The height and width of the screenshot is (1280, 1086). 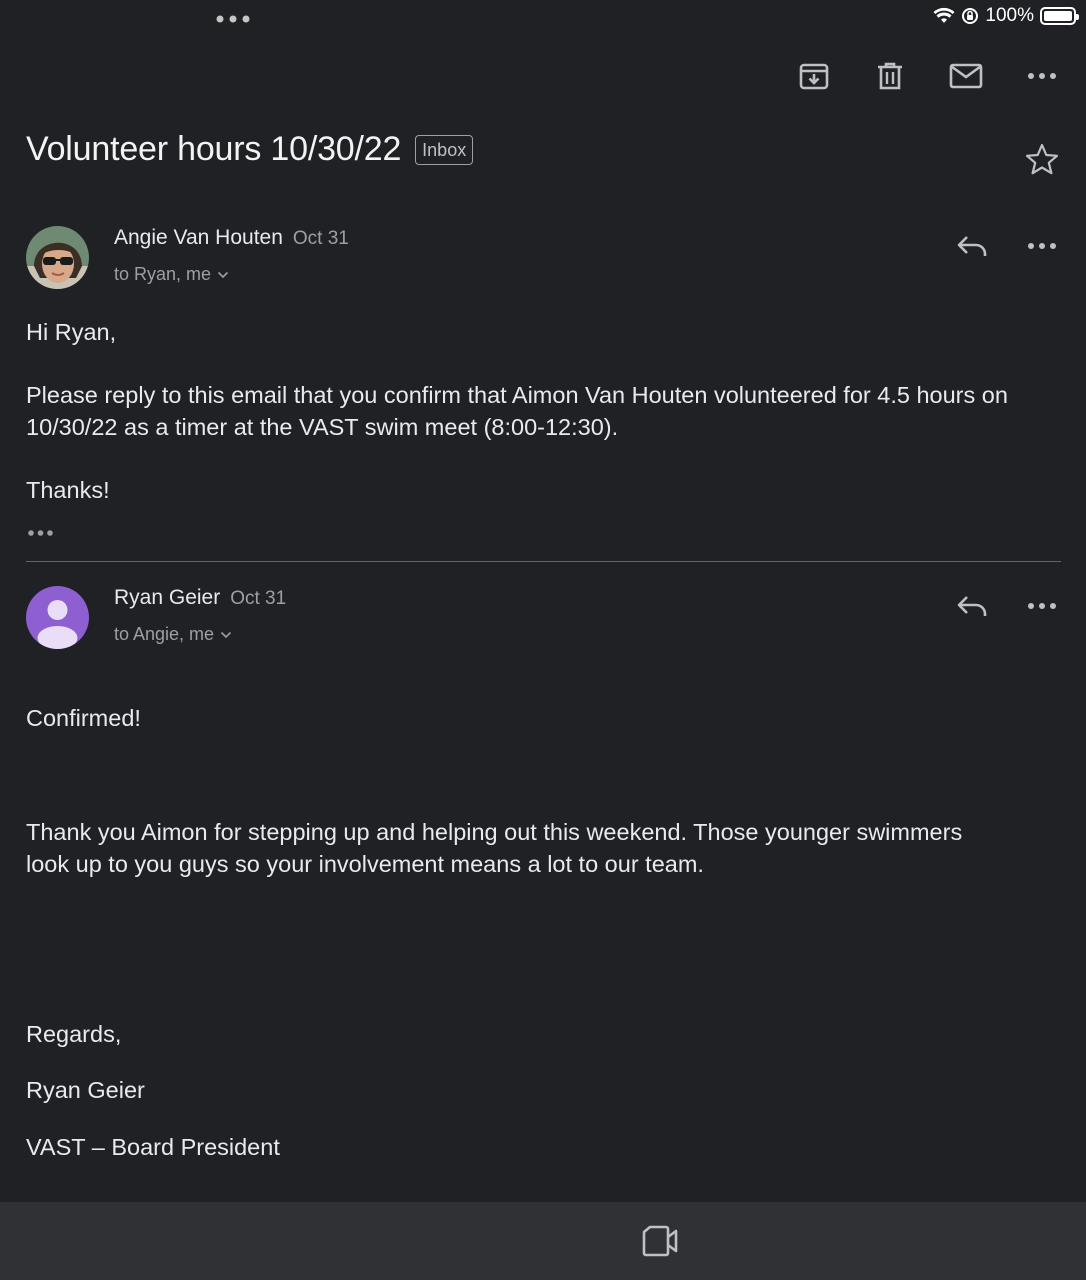 I want to click on orientation-lock-icon, so click(x=970, y=16).